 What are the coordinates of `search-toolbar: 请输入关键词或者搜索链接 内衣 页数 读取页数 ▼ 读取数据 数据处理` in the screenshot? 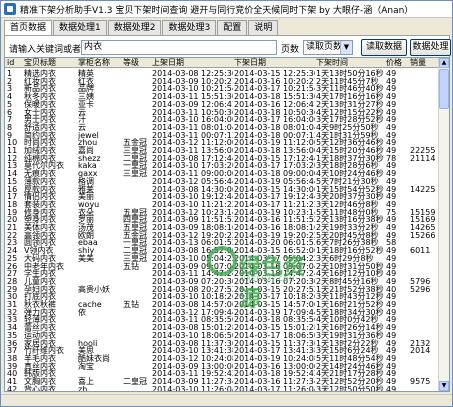 It's located at (227, 46).